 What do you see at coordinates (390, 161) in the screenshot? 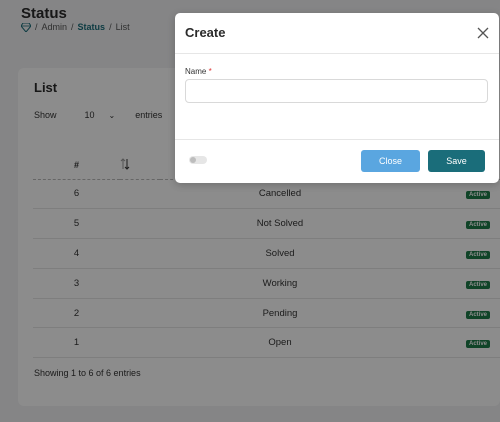
I see `close-button: Close` at bounding box center [390, 161].